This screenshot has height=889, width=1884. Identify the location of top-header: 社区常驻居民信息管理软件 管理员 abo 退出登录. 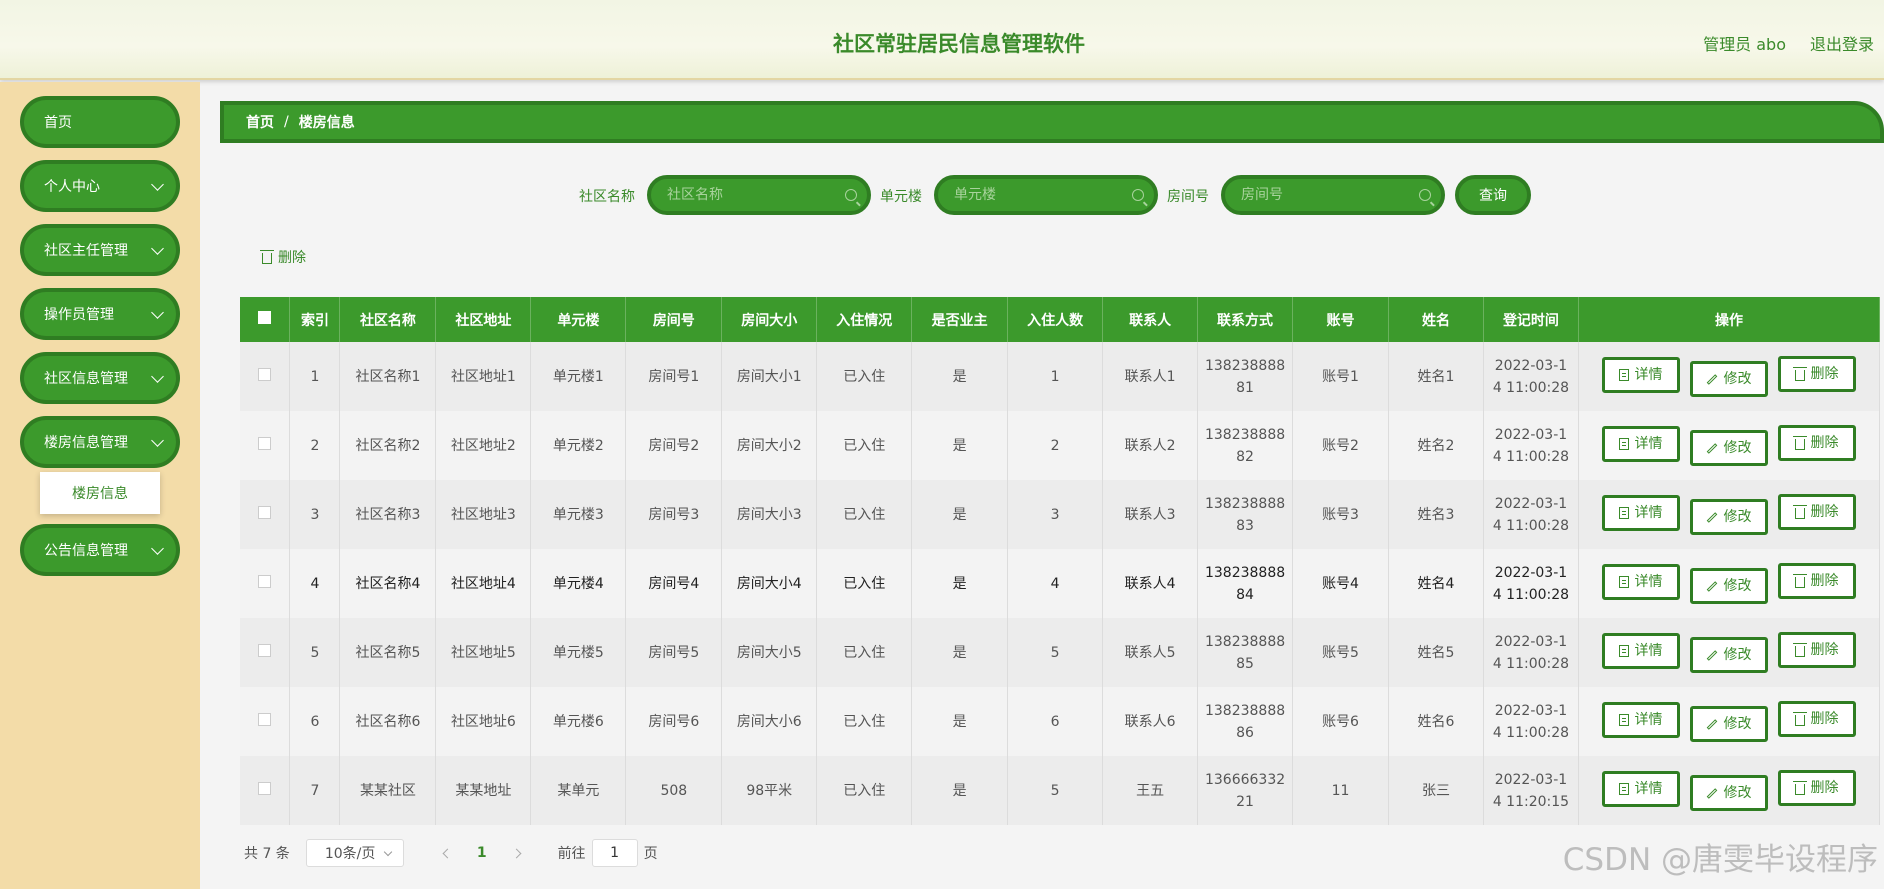
(942, 40).